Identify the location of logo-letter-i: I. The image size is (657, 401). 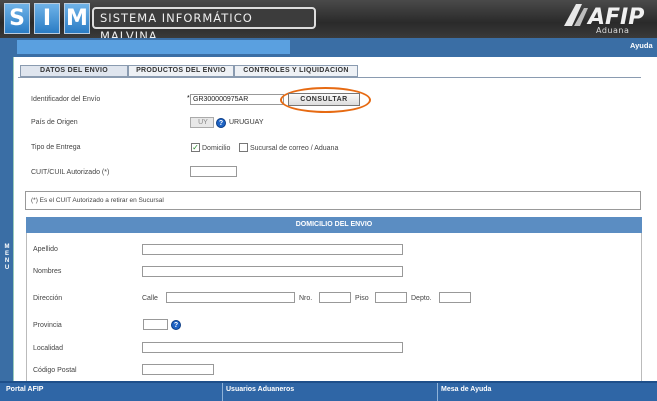
(47, 18).